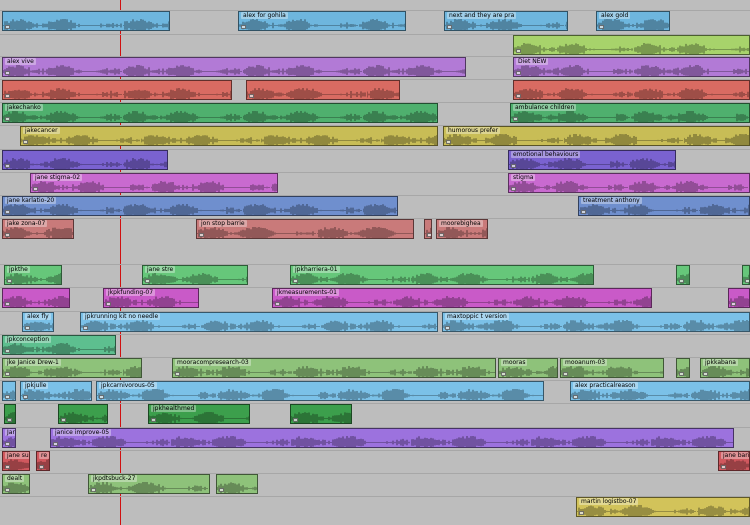 The height and width of the screenshot is (525, 750). Describe the element at coordinates (20, 61) in the screenshot. I see `clip-name: alex vive` at that location.